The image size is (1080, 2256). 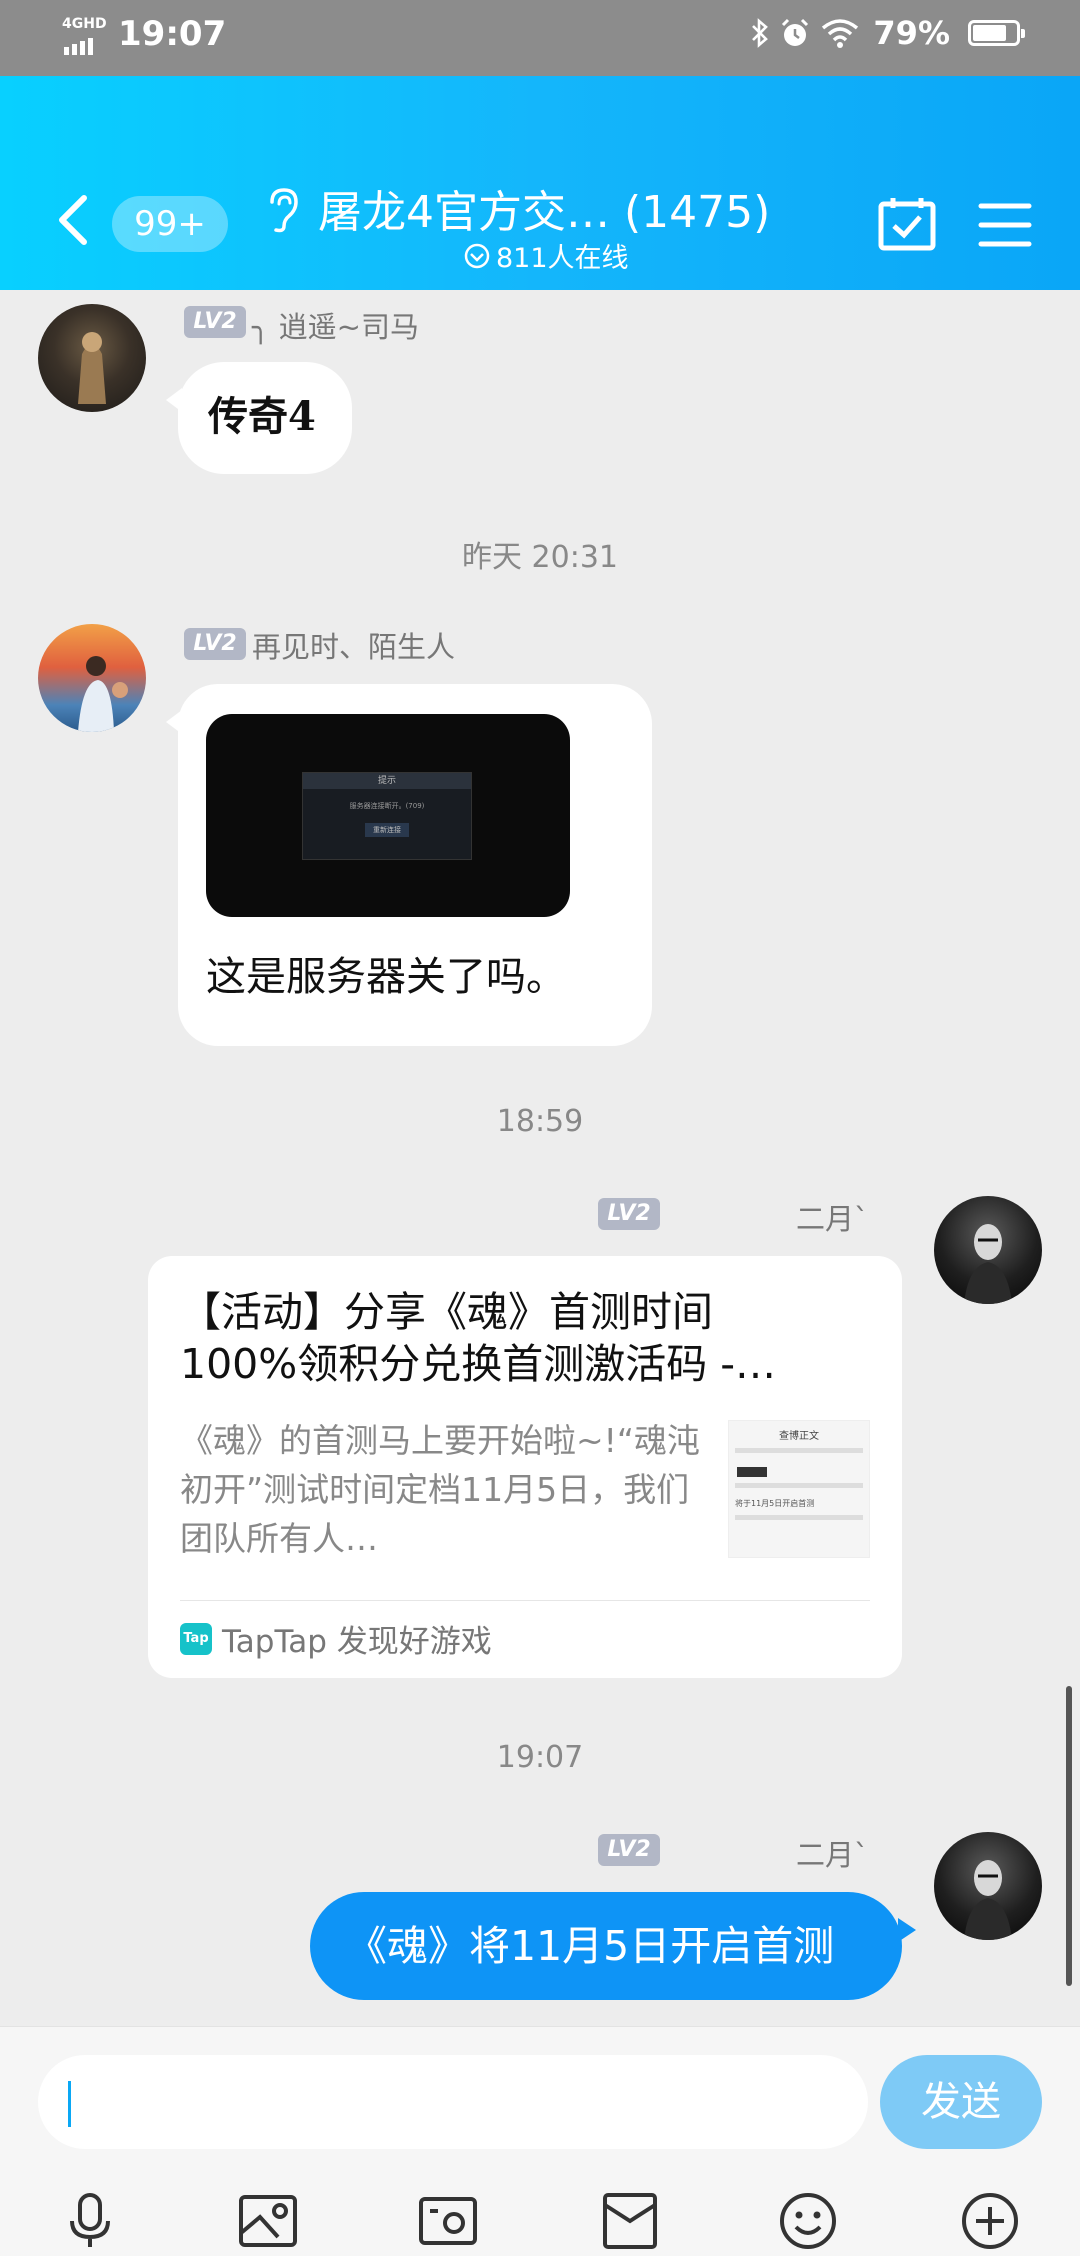 I want to click on online-count-label: 811人在线, so click(x=562, y=258).